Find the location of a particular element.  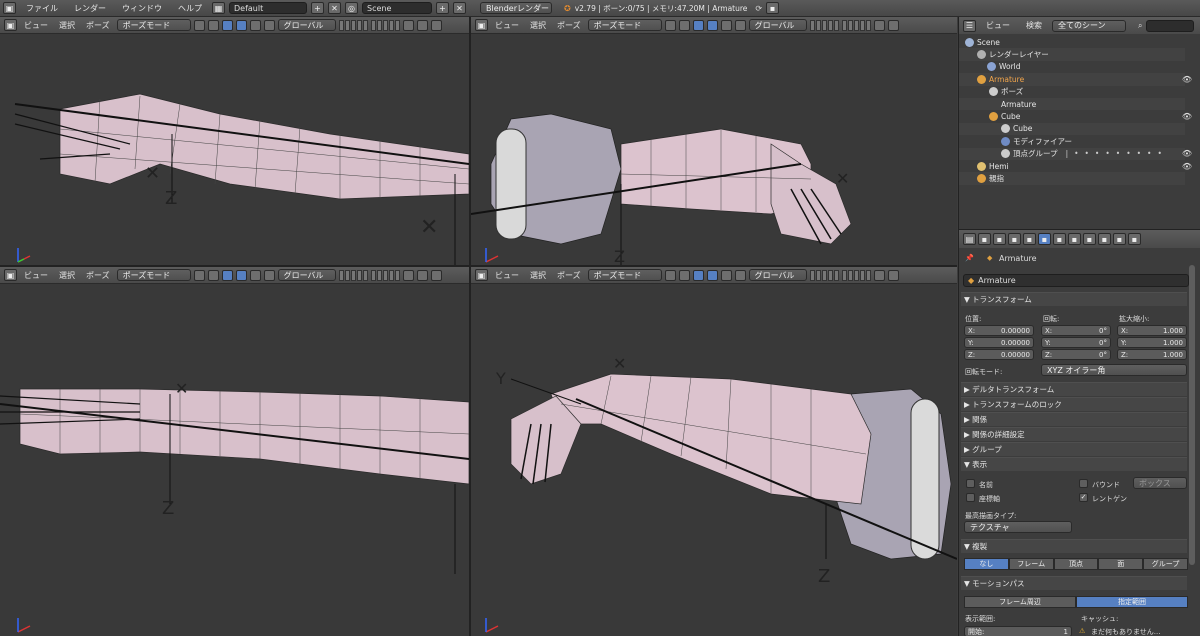

dup-none-button: なし is located at coordinates (986, 564).